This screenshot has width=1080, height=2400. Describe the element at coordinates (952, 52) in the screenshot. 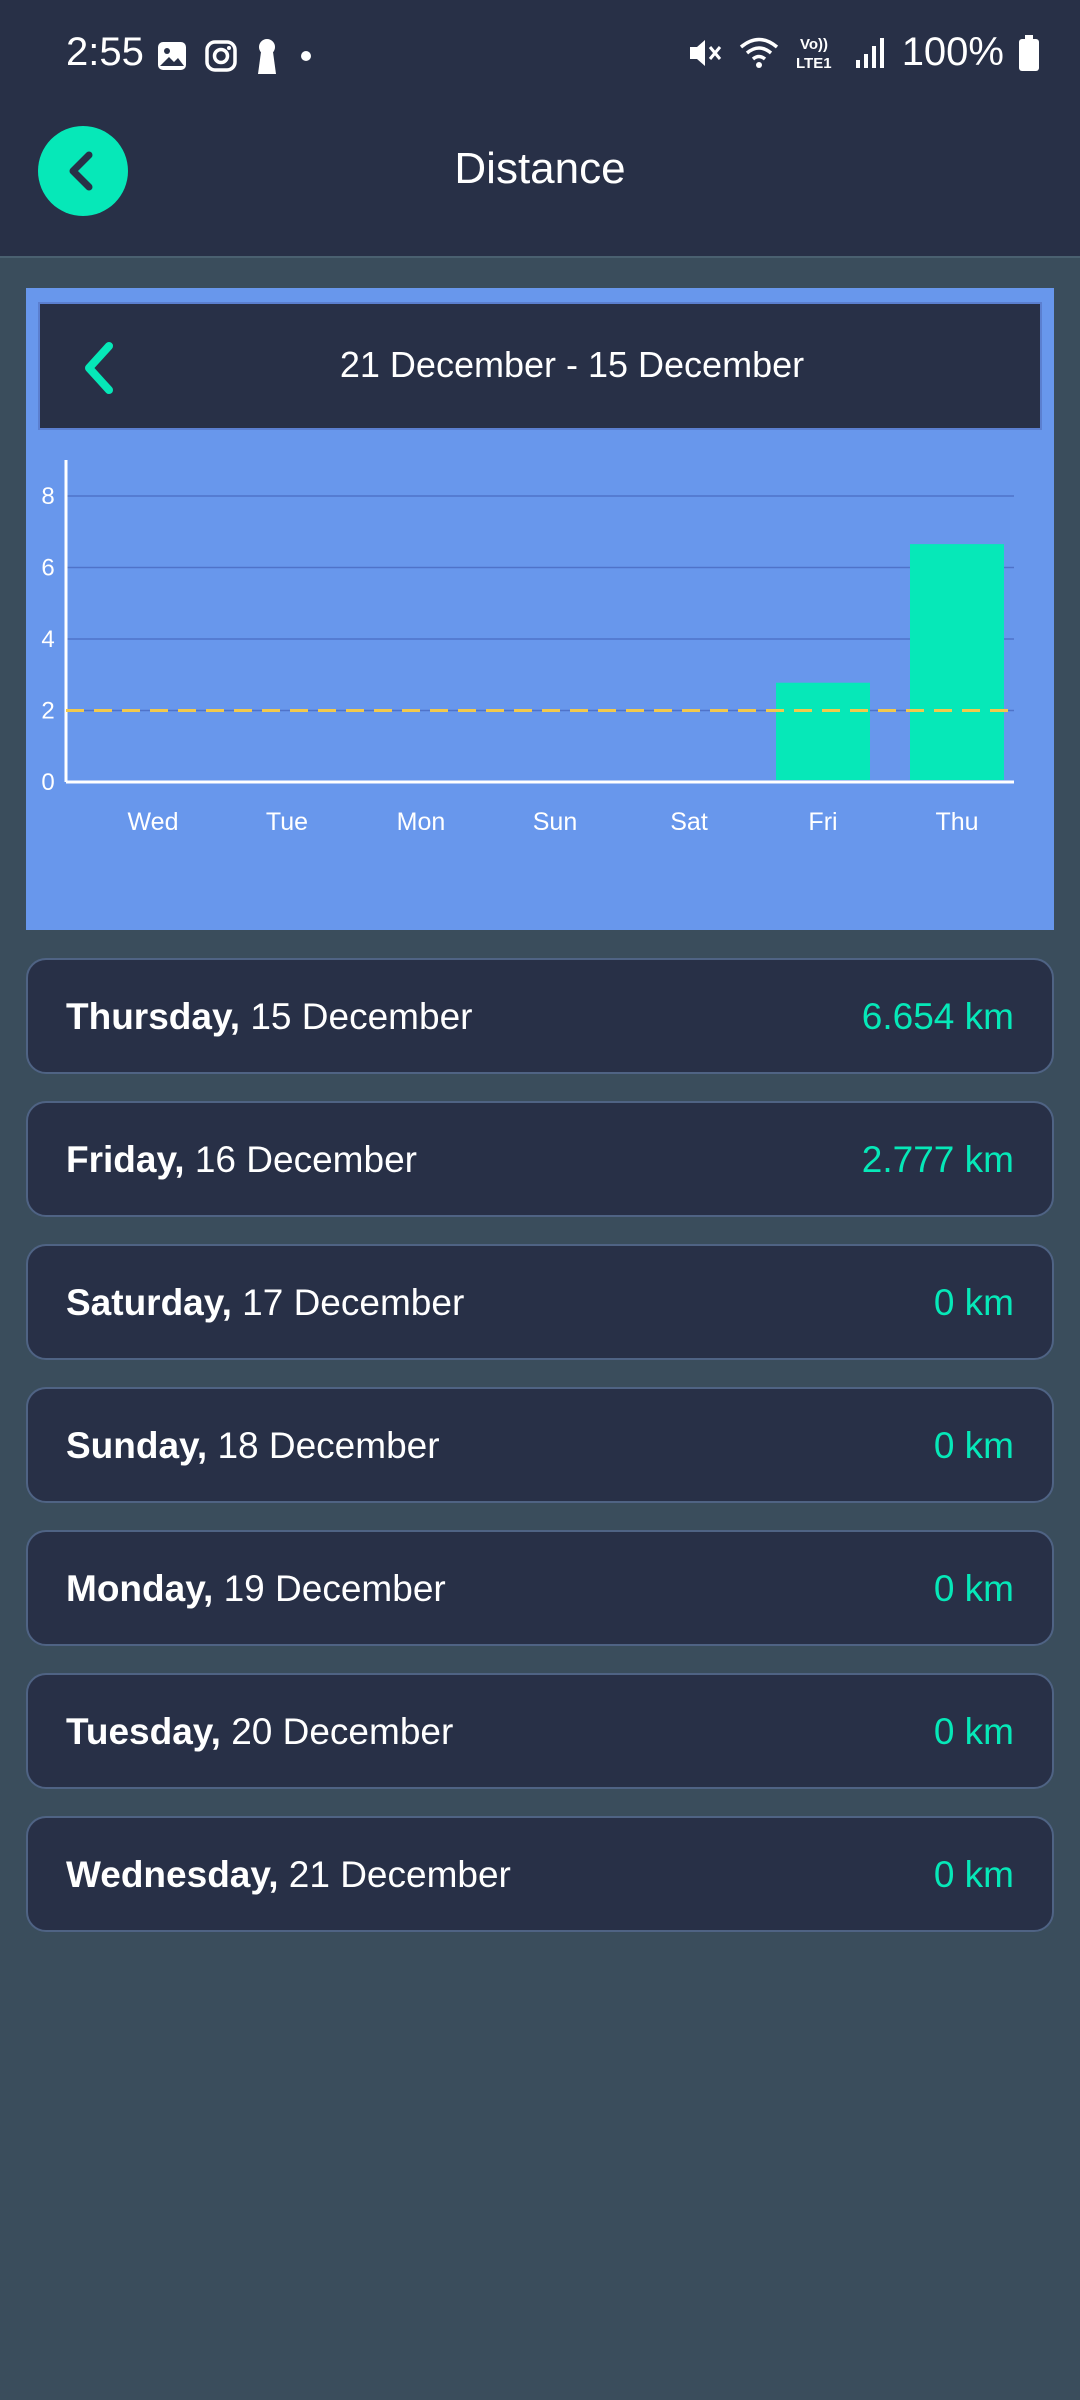

I see `battery-percent: 100%` at that location.